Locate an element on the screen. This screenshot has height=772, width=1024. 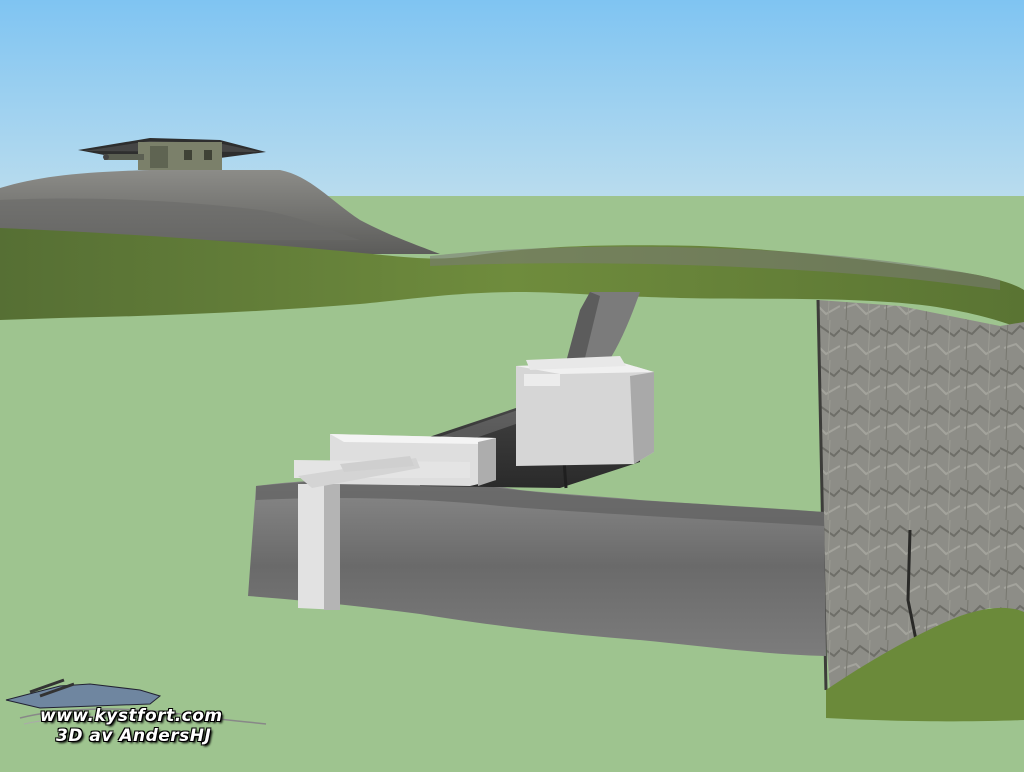
watermark-url: www.kystfort.com is located at coordinates (131, 716).